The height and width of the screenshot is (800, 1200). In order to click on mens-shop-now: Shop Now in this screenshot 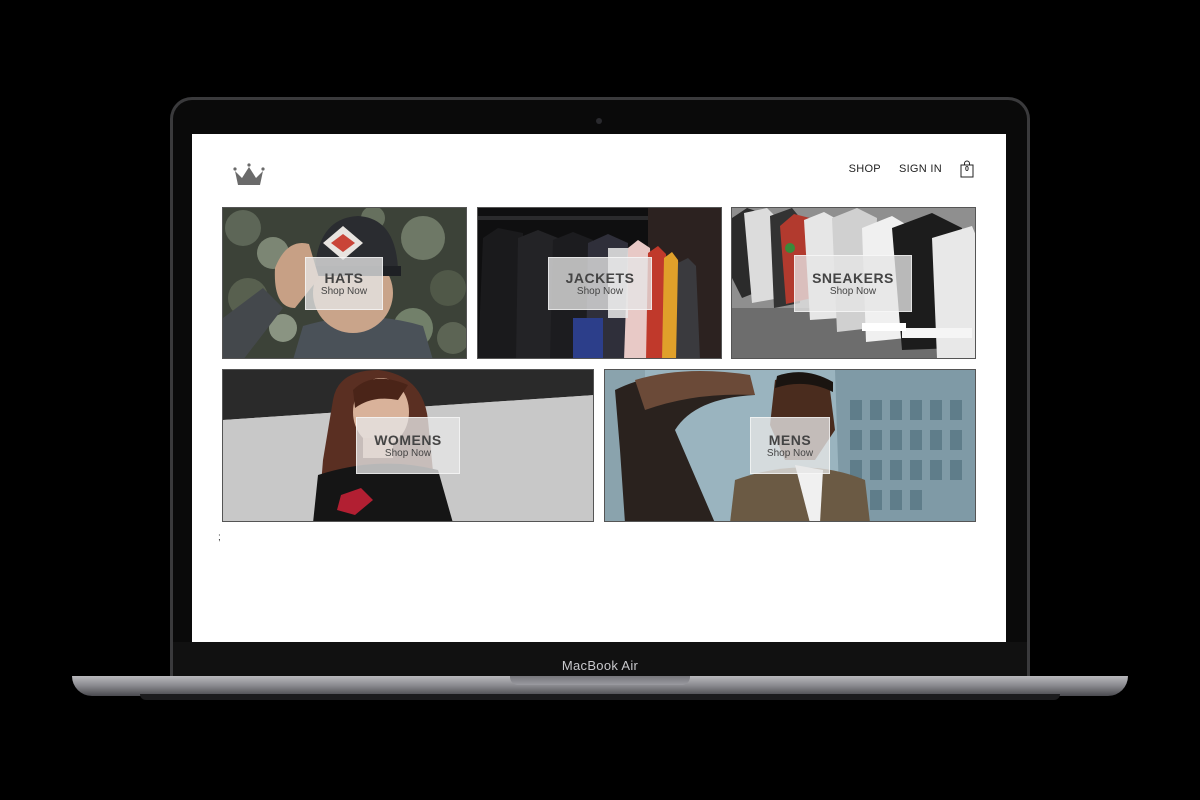, I will do `click(790, 454)`.